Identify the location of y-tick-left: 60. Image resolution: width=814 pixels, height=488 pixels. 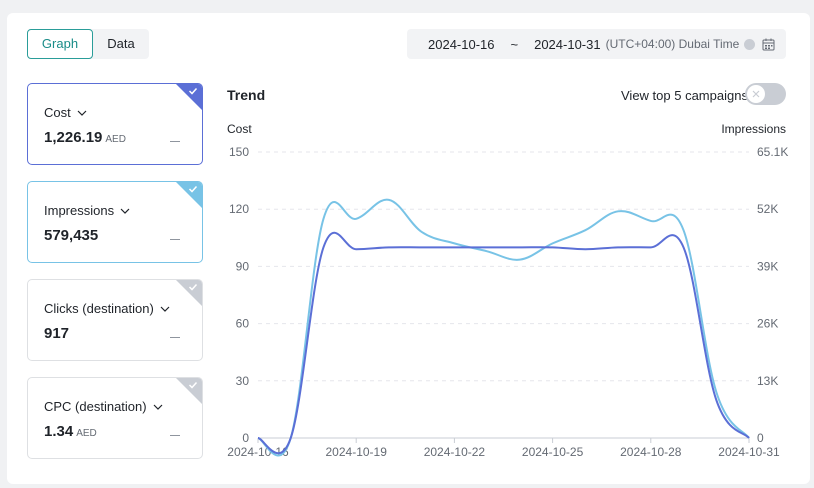
(243, 324).